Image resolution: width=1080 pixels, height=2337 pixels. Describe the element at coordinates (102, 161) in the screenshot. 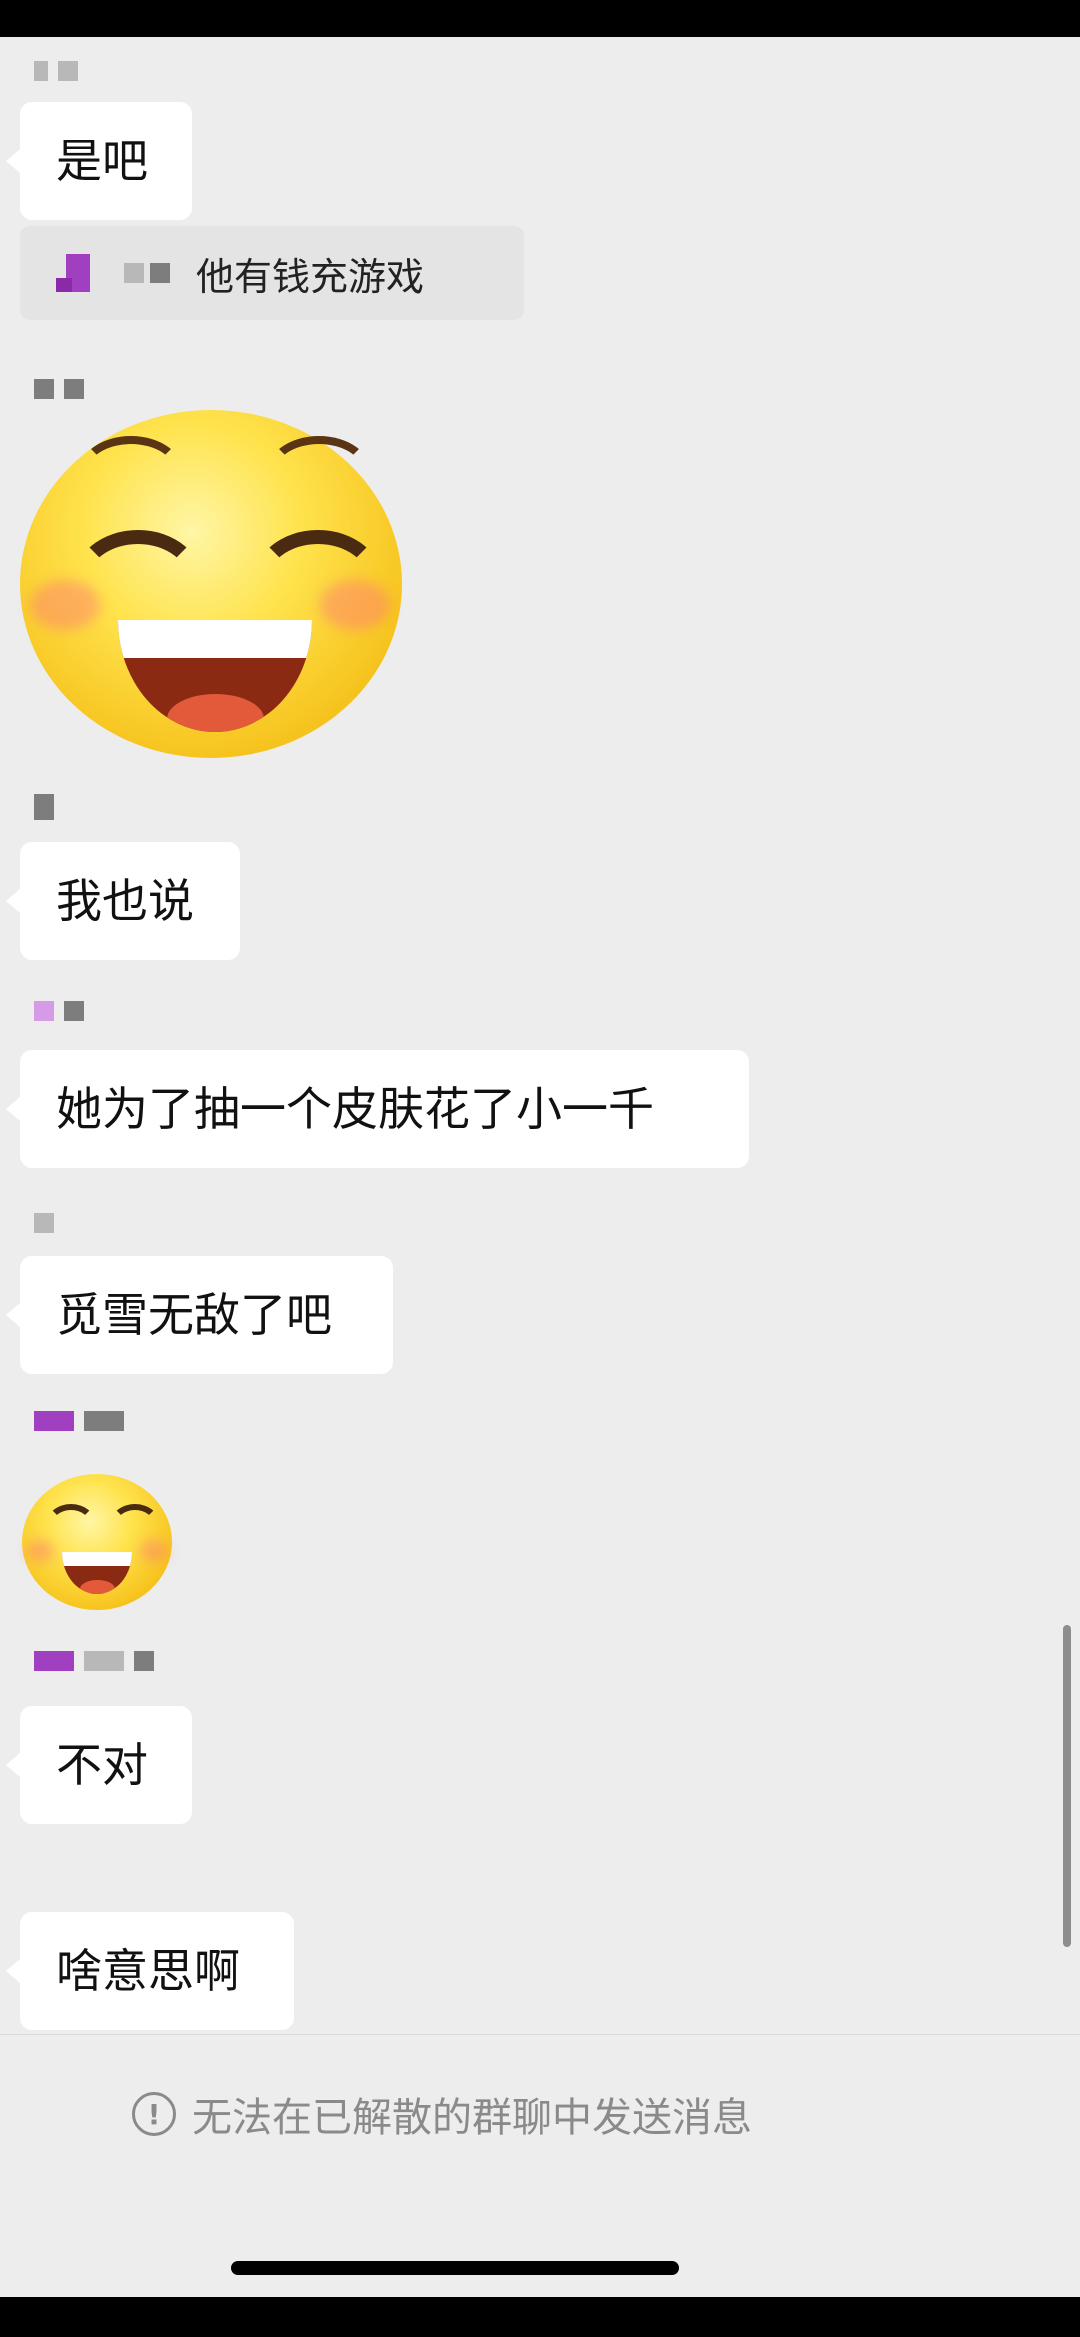

I see `message-text: 是吧` at that location.